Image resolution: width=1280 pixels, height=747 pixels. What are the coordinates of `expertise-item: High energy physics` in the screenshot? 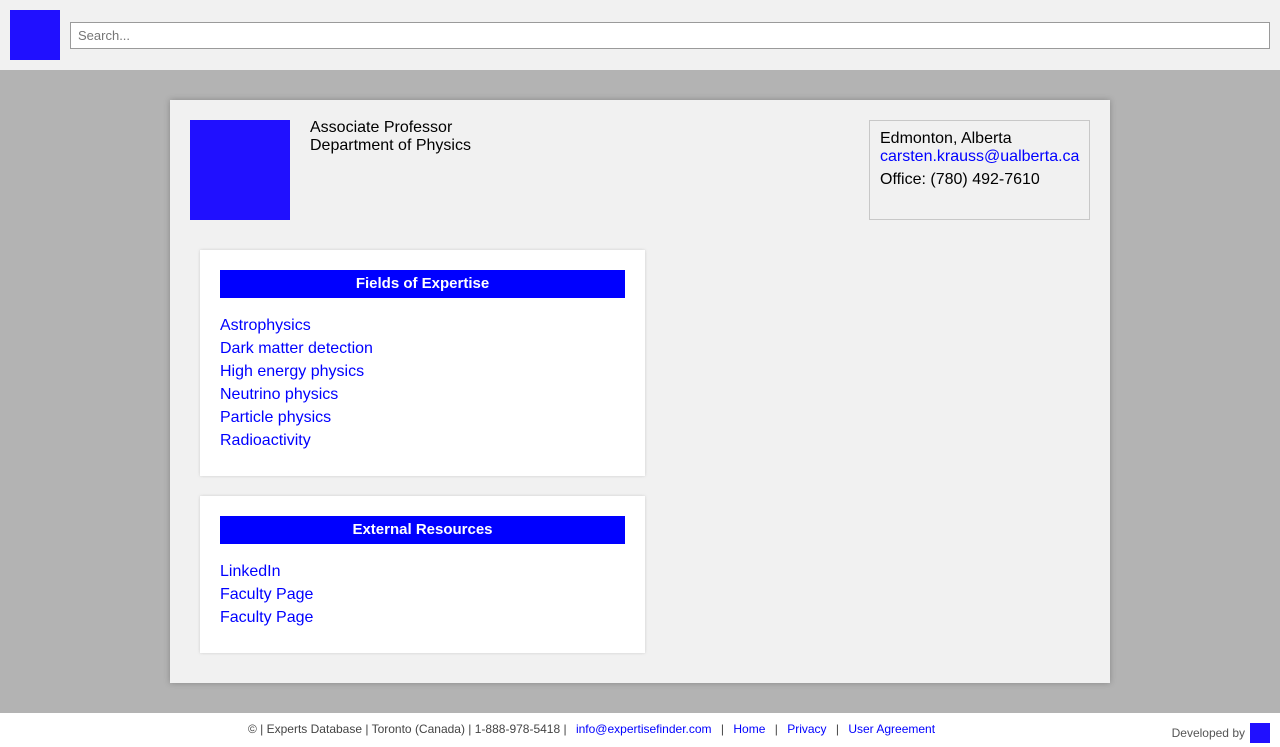 It's located at (422, 371).